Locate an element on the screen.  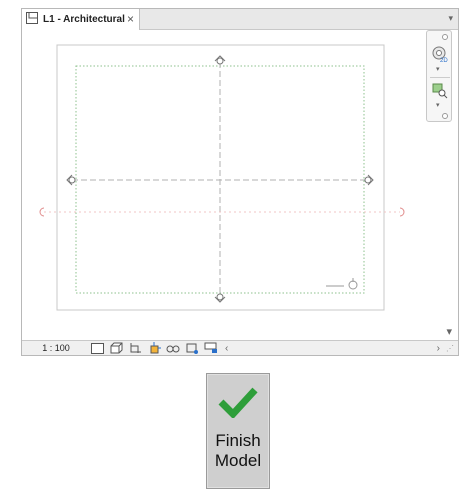
render-icon is located at coordinates (173, 348).